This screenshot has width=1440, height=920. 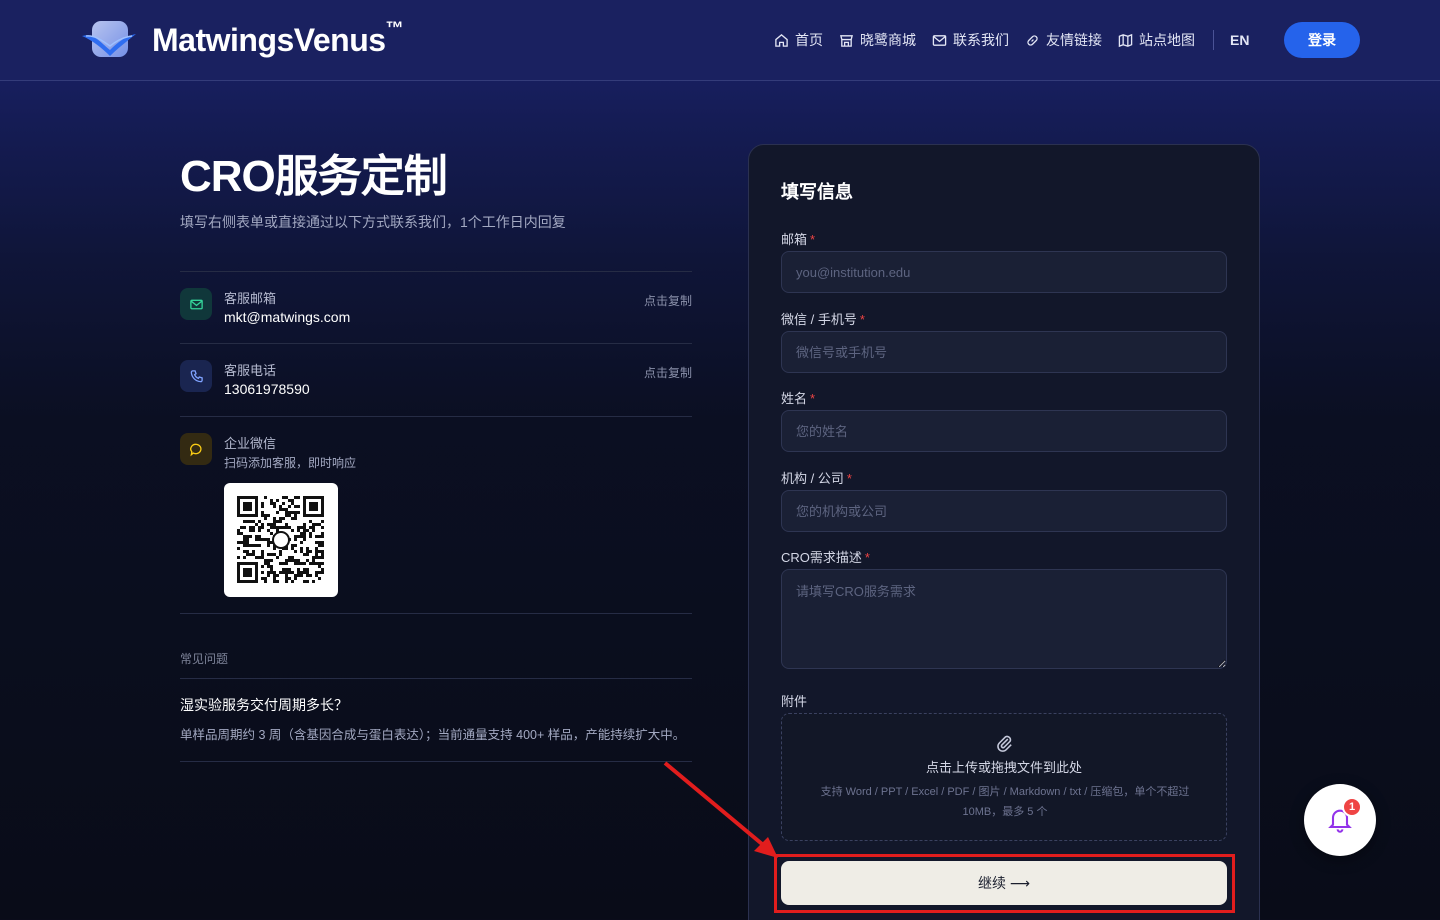 I want to click on email-contact-value: mkt@matwings.com, so click(x=287, y=317).